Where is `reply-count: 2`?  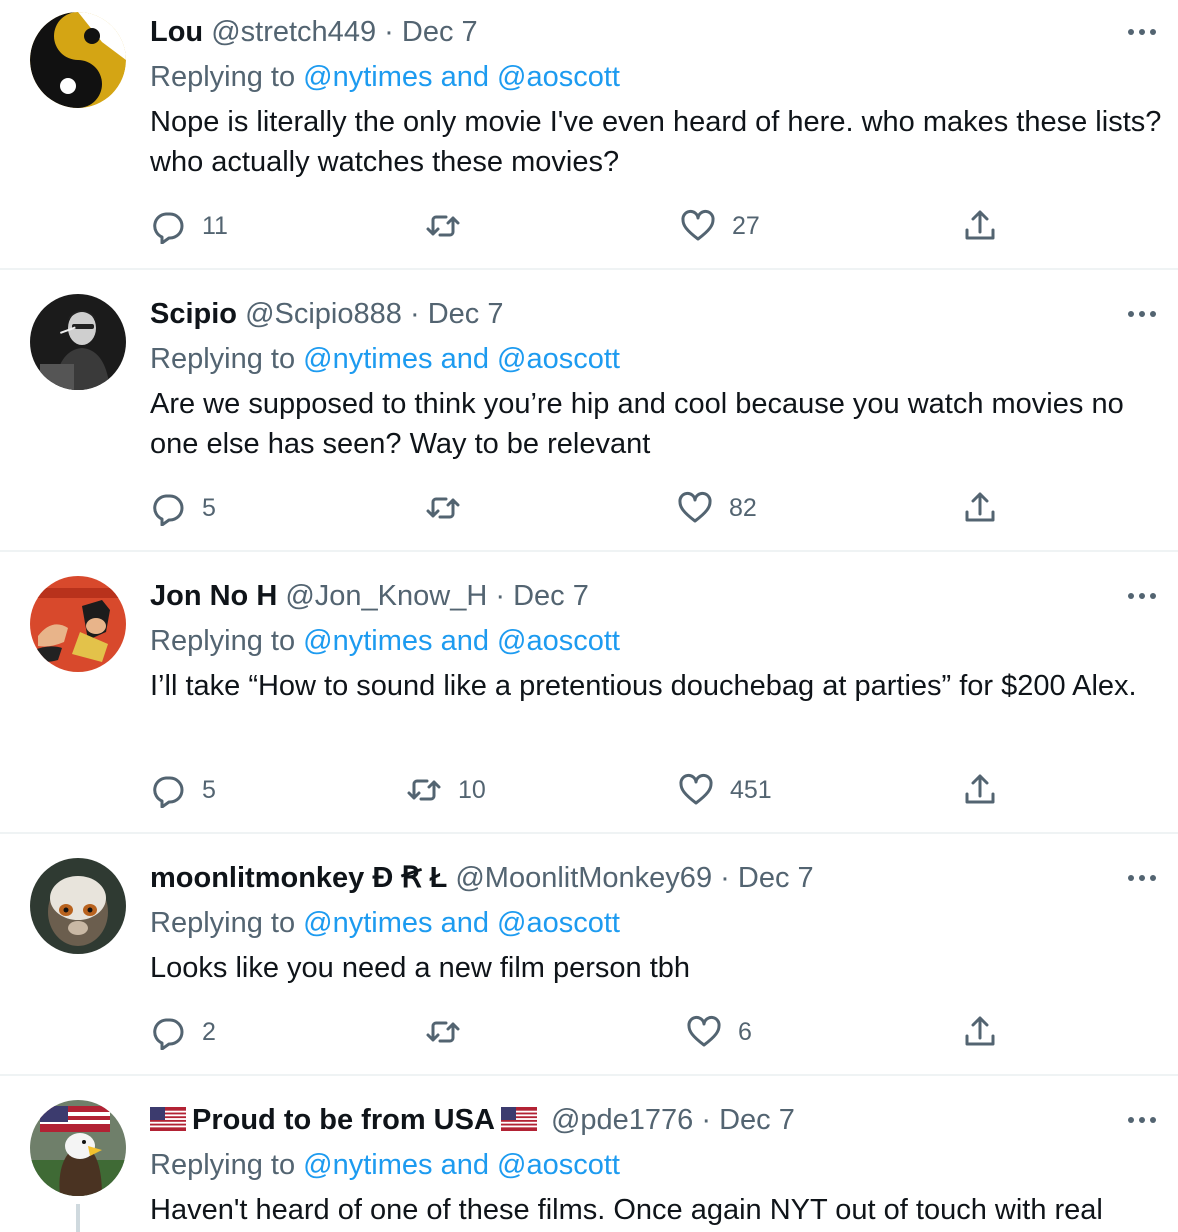
reply-count: 2 is located at coordinates (209, 1031).